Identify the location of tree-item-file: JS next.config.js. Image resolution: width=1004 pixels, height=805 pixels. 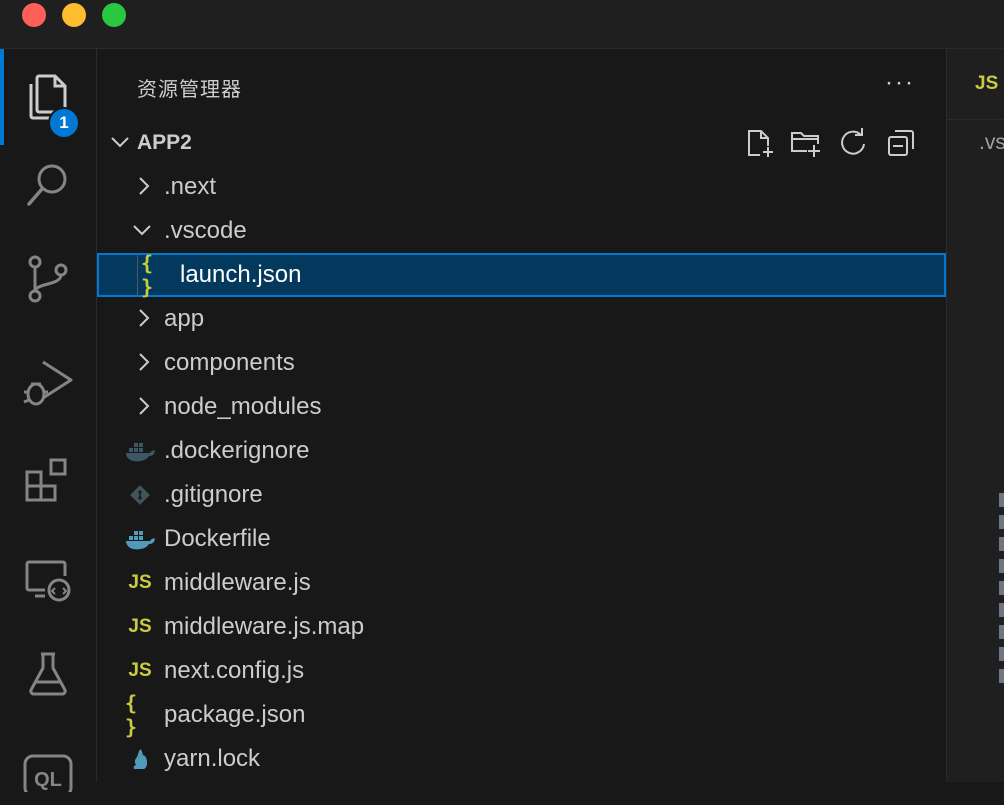
(521, 671).